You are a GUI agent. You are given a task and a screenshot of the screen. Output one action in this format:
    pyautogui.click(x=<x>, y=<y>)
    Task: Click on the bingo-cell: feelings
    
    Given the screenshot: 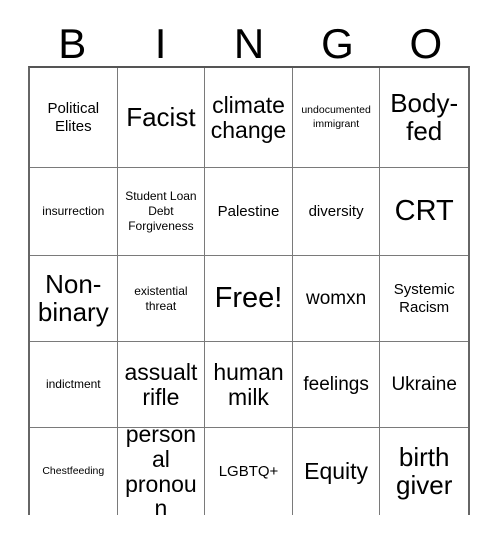 What is the action you would take?
    pyautogui.click(x=336, y=385)
    